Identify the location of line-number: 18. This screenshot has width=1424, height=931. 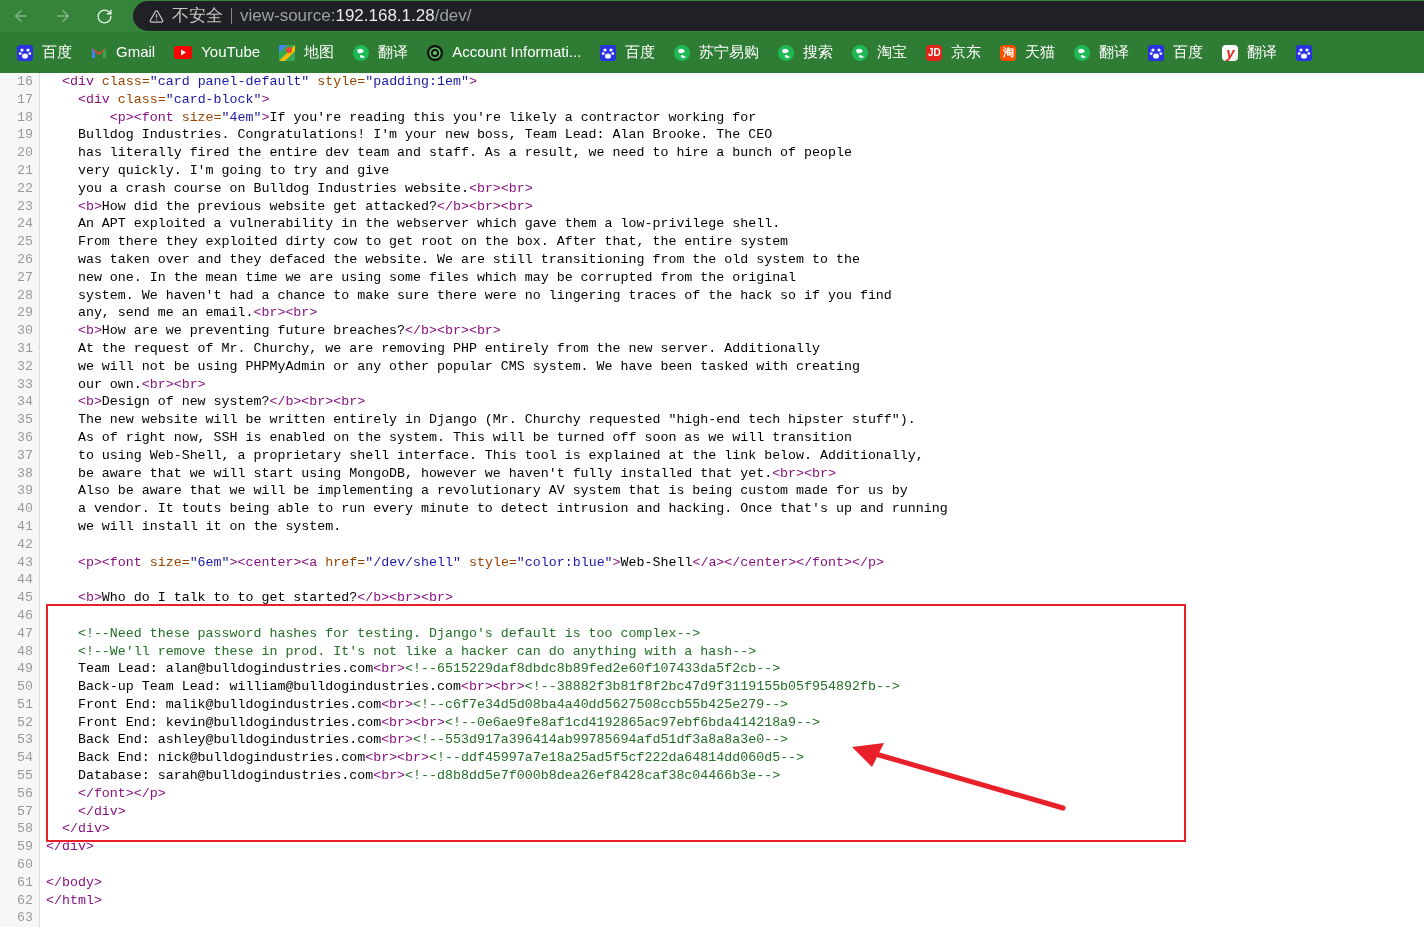
(25, 117).